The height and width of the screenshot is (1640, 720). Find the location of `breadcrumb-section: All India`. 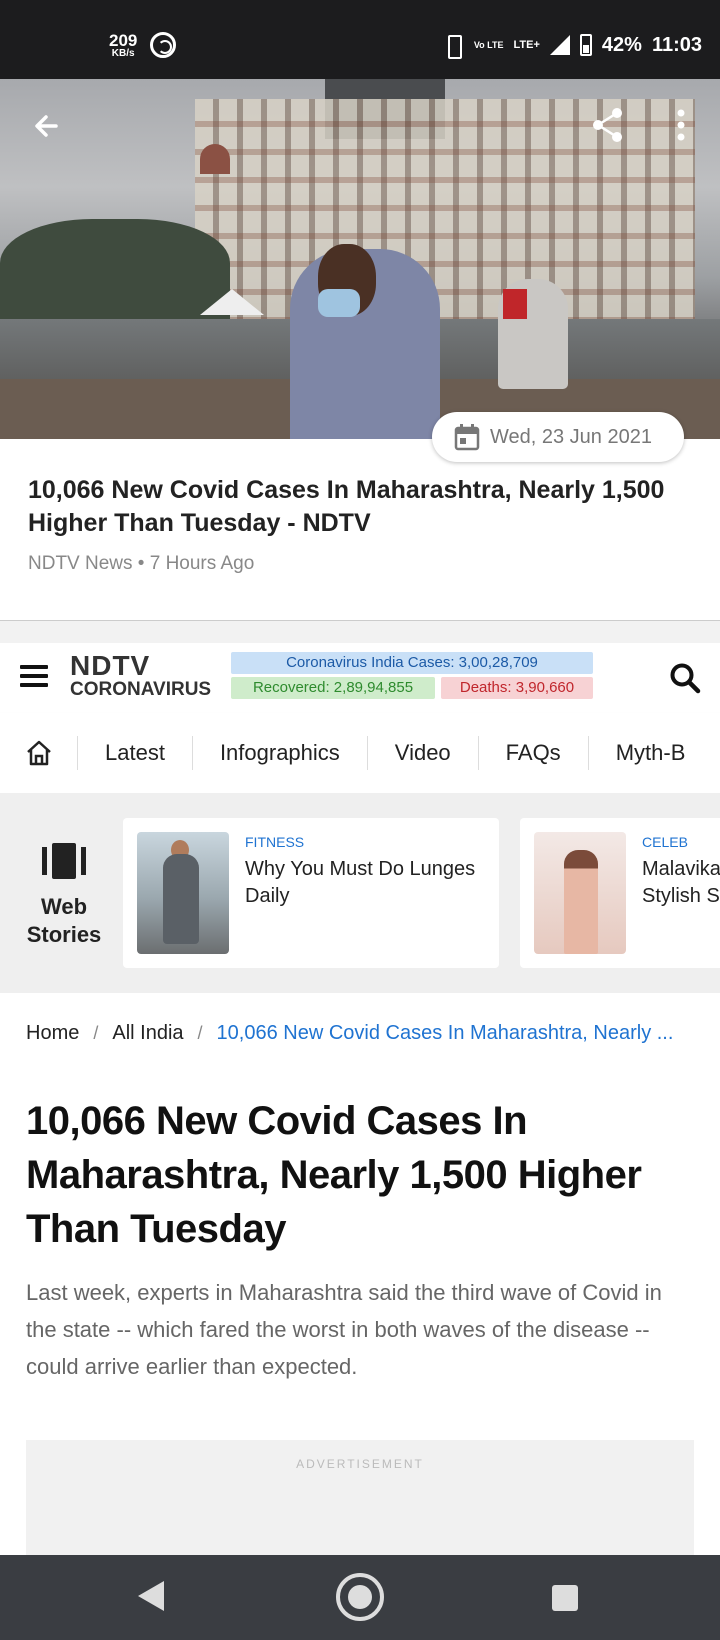

breadcrumb-section: All India is located at coordinates (147, 1033).